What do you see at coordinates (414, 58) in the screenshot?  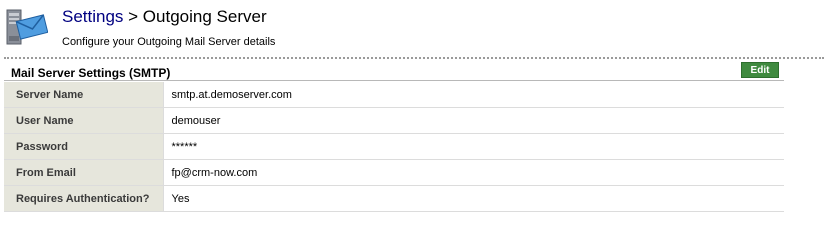 I see `header-divider` at bounding box center [414, 58].